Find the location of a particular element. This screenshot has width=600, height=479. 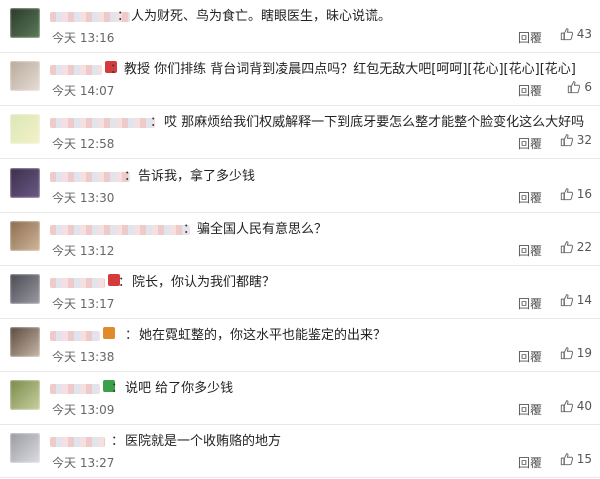

comment-time: 今天 13:16 is located at coordinates (83, 38).